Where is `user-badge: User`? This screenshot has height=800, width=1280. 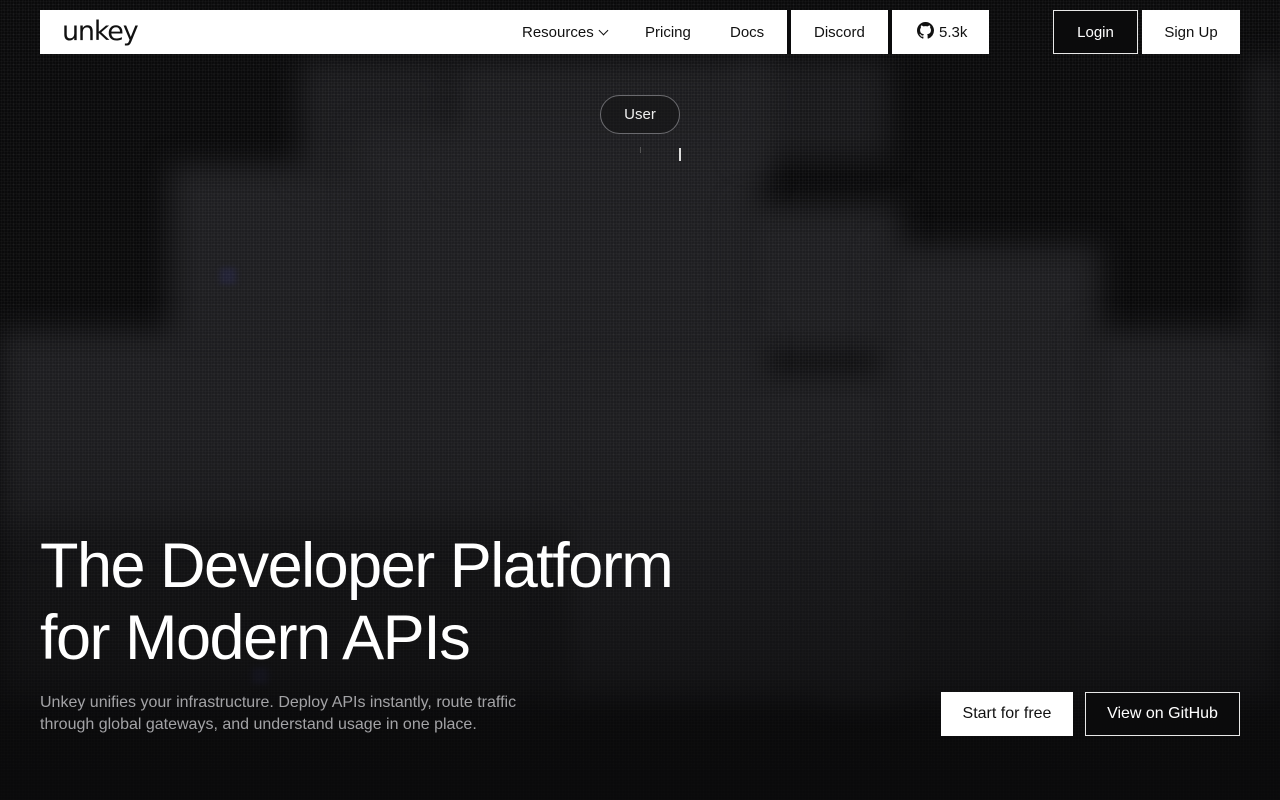
user-badge: User is located at coordinates (640, 114).